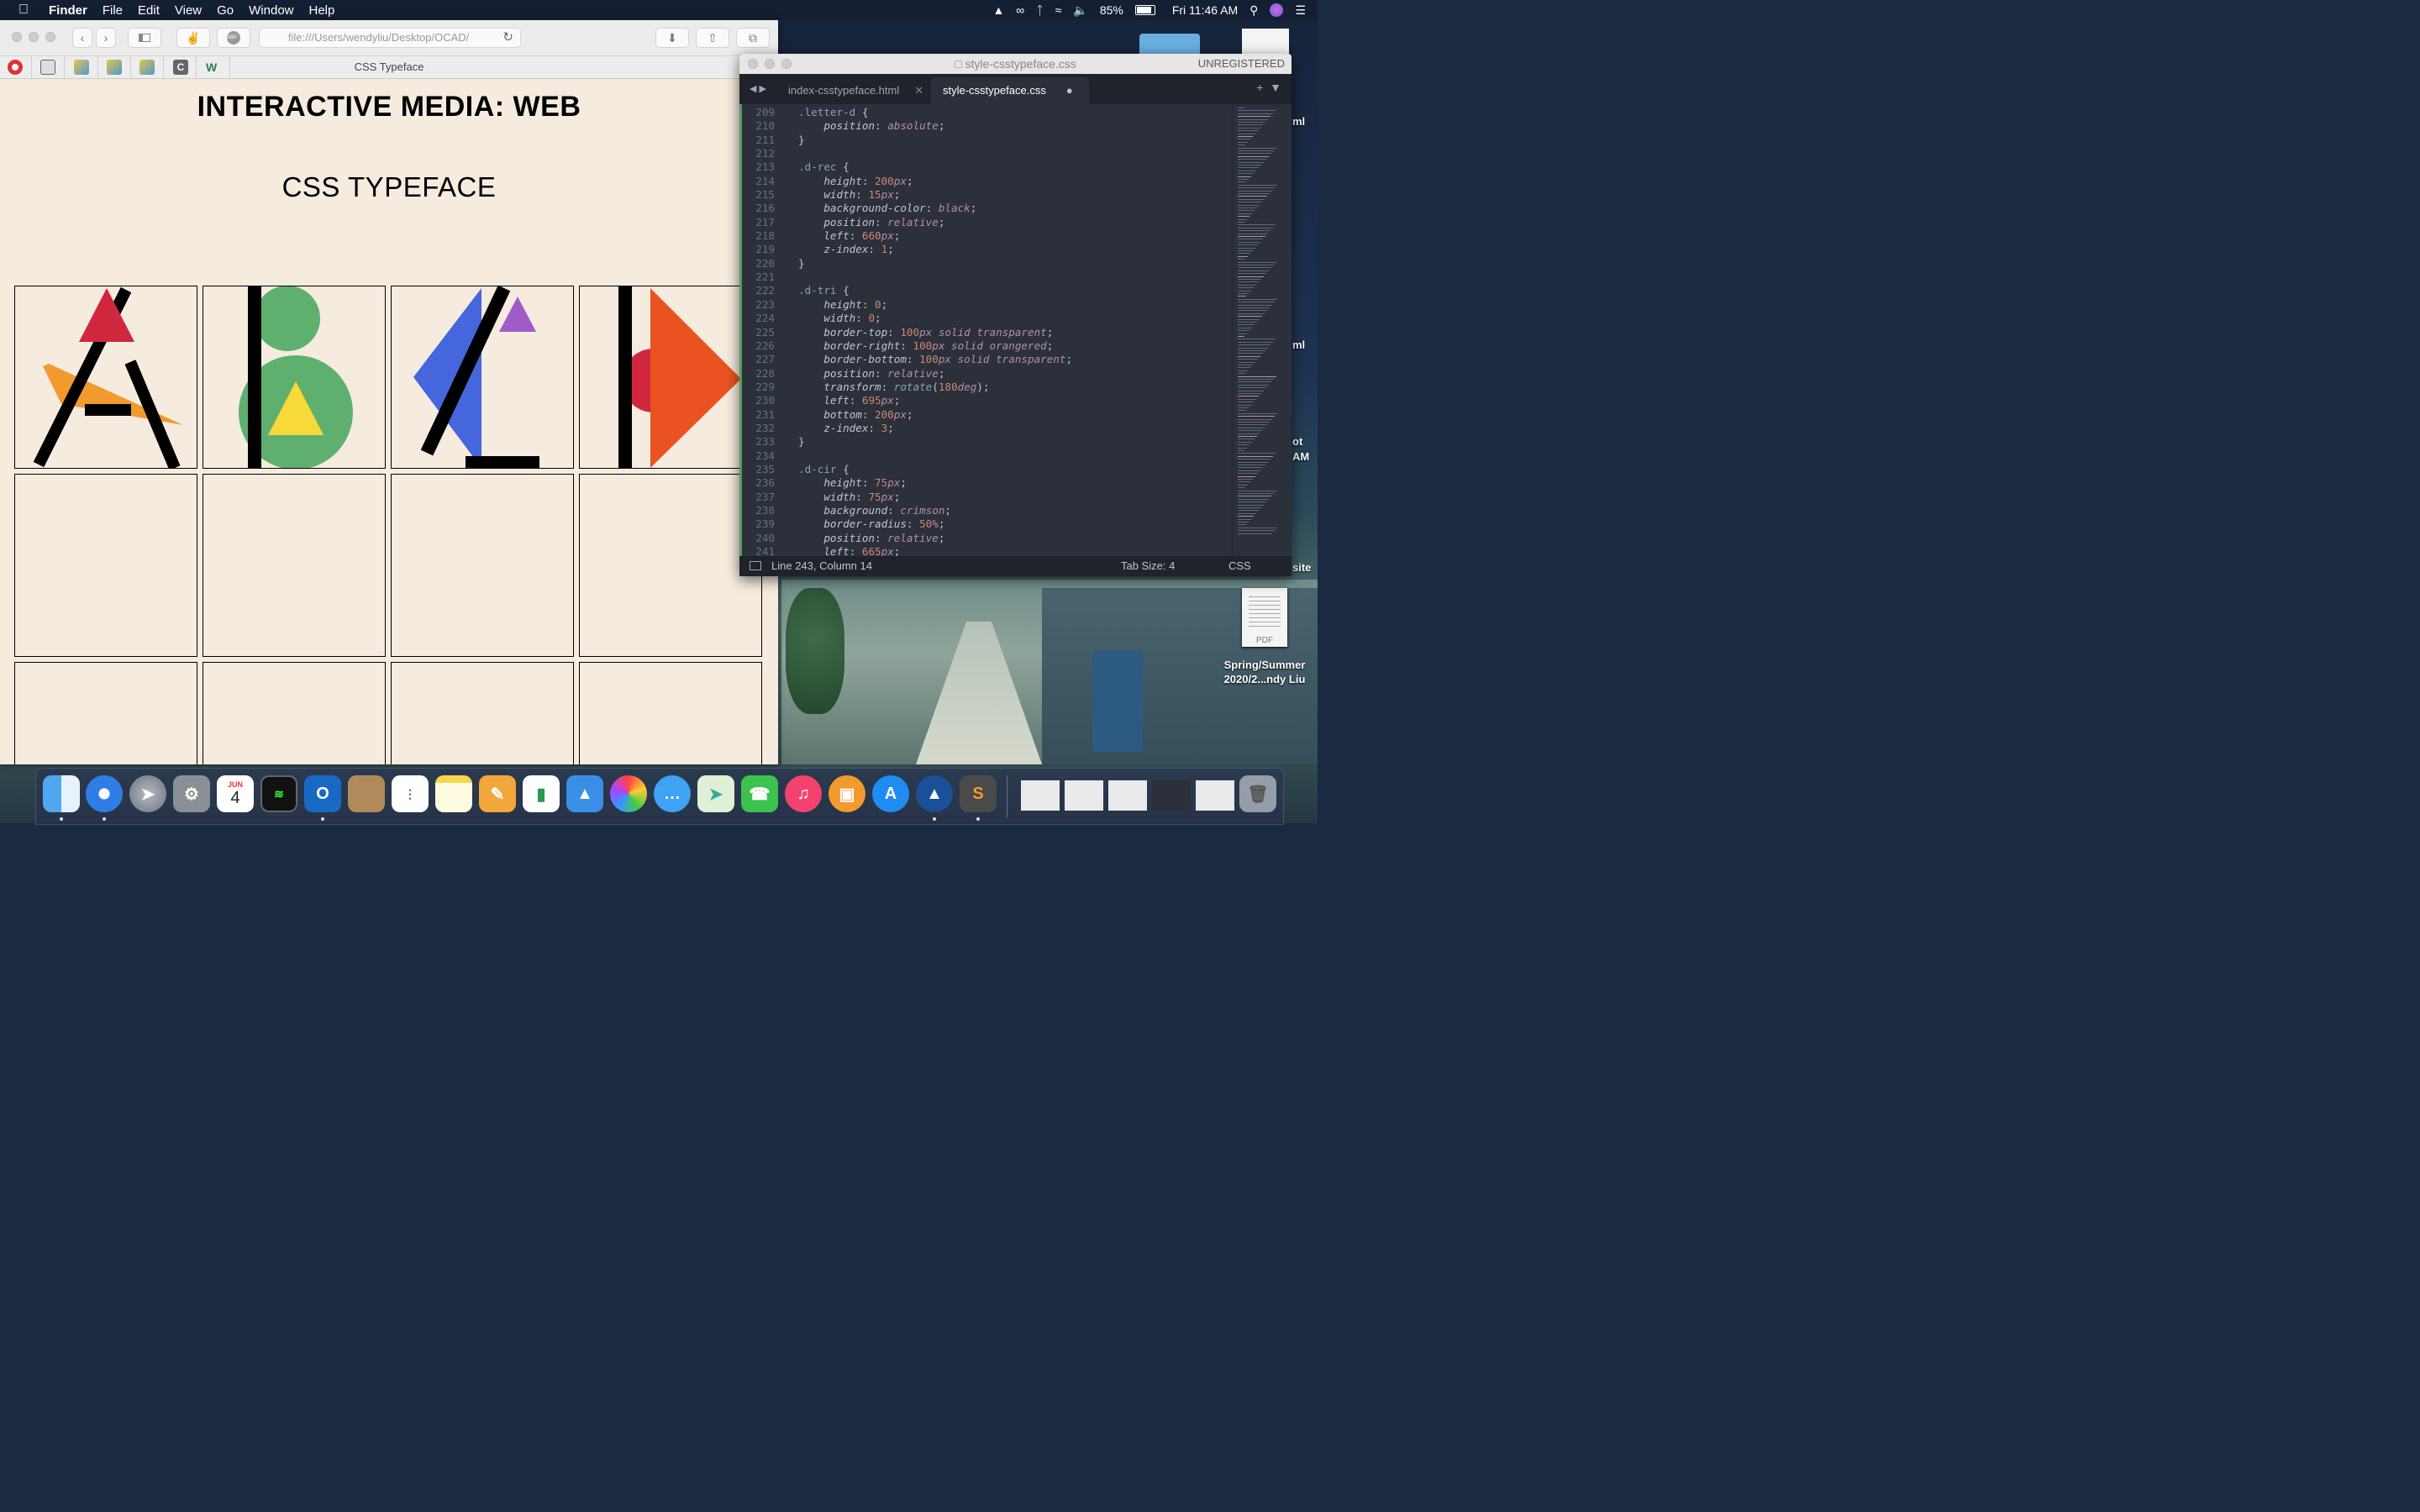 The image size is (2420, 1512). Describe the element at coordinates (1257, 793) in the screenshot. I see `trash-icon: 🗑` at that location.